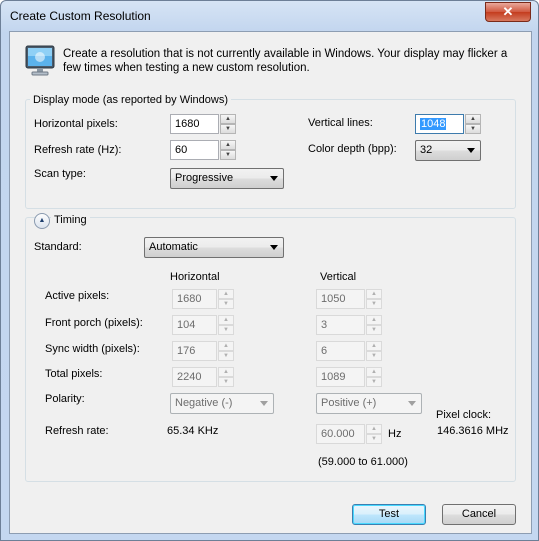 This screenshot has width=539, height=541. What do you see at coordinates (464, 415) in the screenshot?
I see `pixel-clock-label: Pixel clock:` at bounding box center [464, 415].